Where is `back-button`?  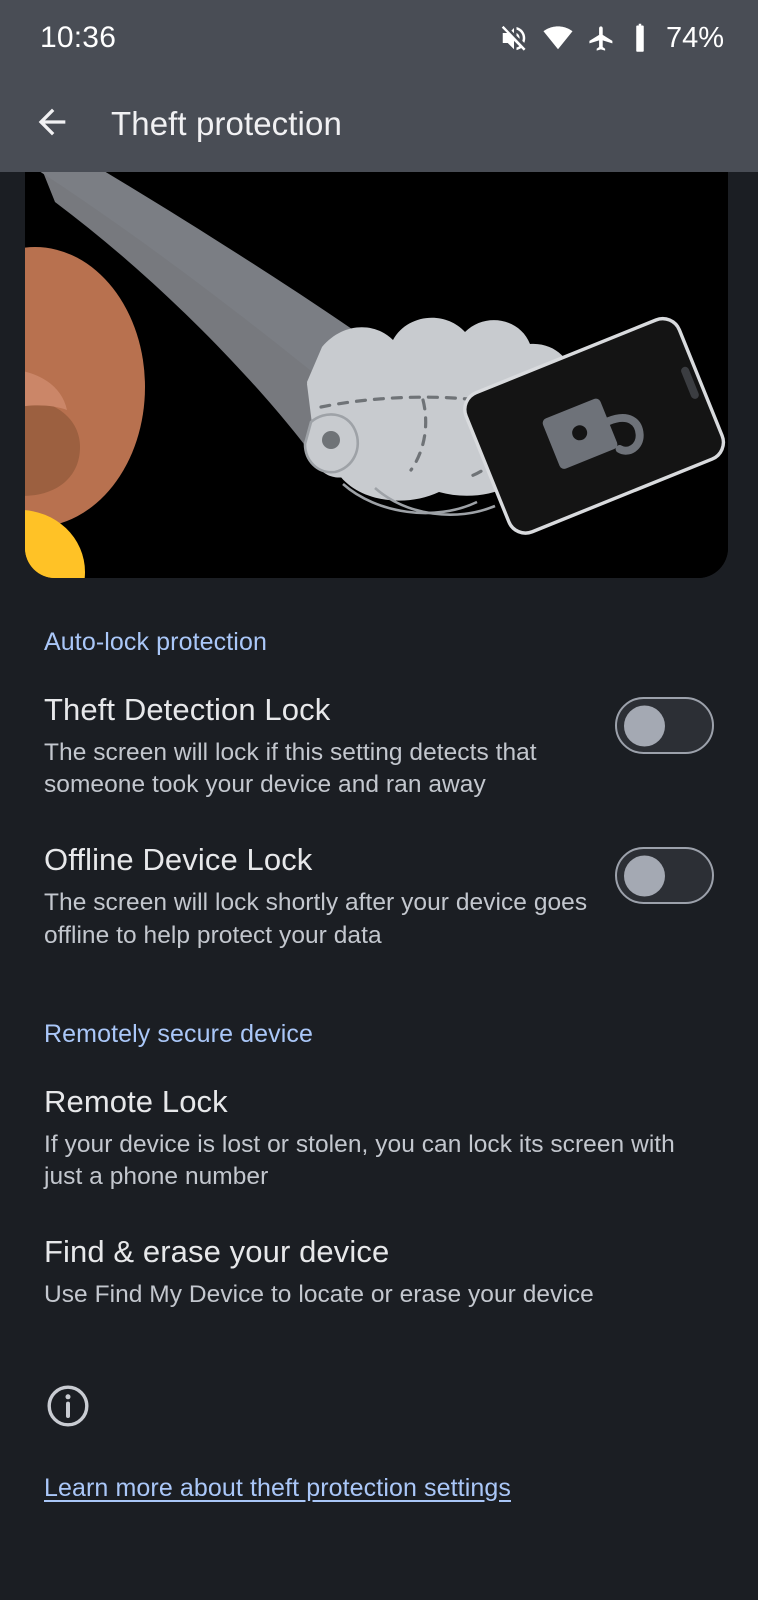
back-button is located at coordinates (52, 124).